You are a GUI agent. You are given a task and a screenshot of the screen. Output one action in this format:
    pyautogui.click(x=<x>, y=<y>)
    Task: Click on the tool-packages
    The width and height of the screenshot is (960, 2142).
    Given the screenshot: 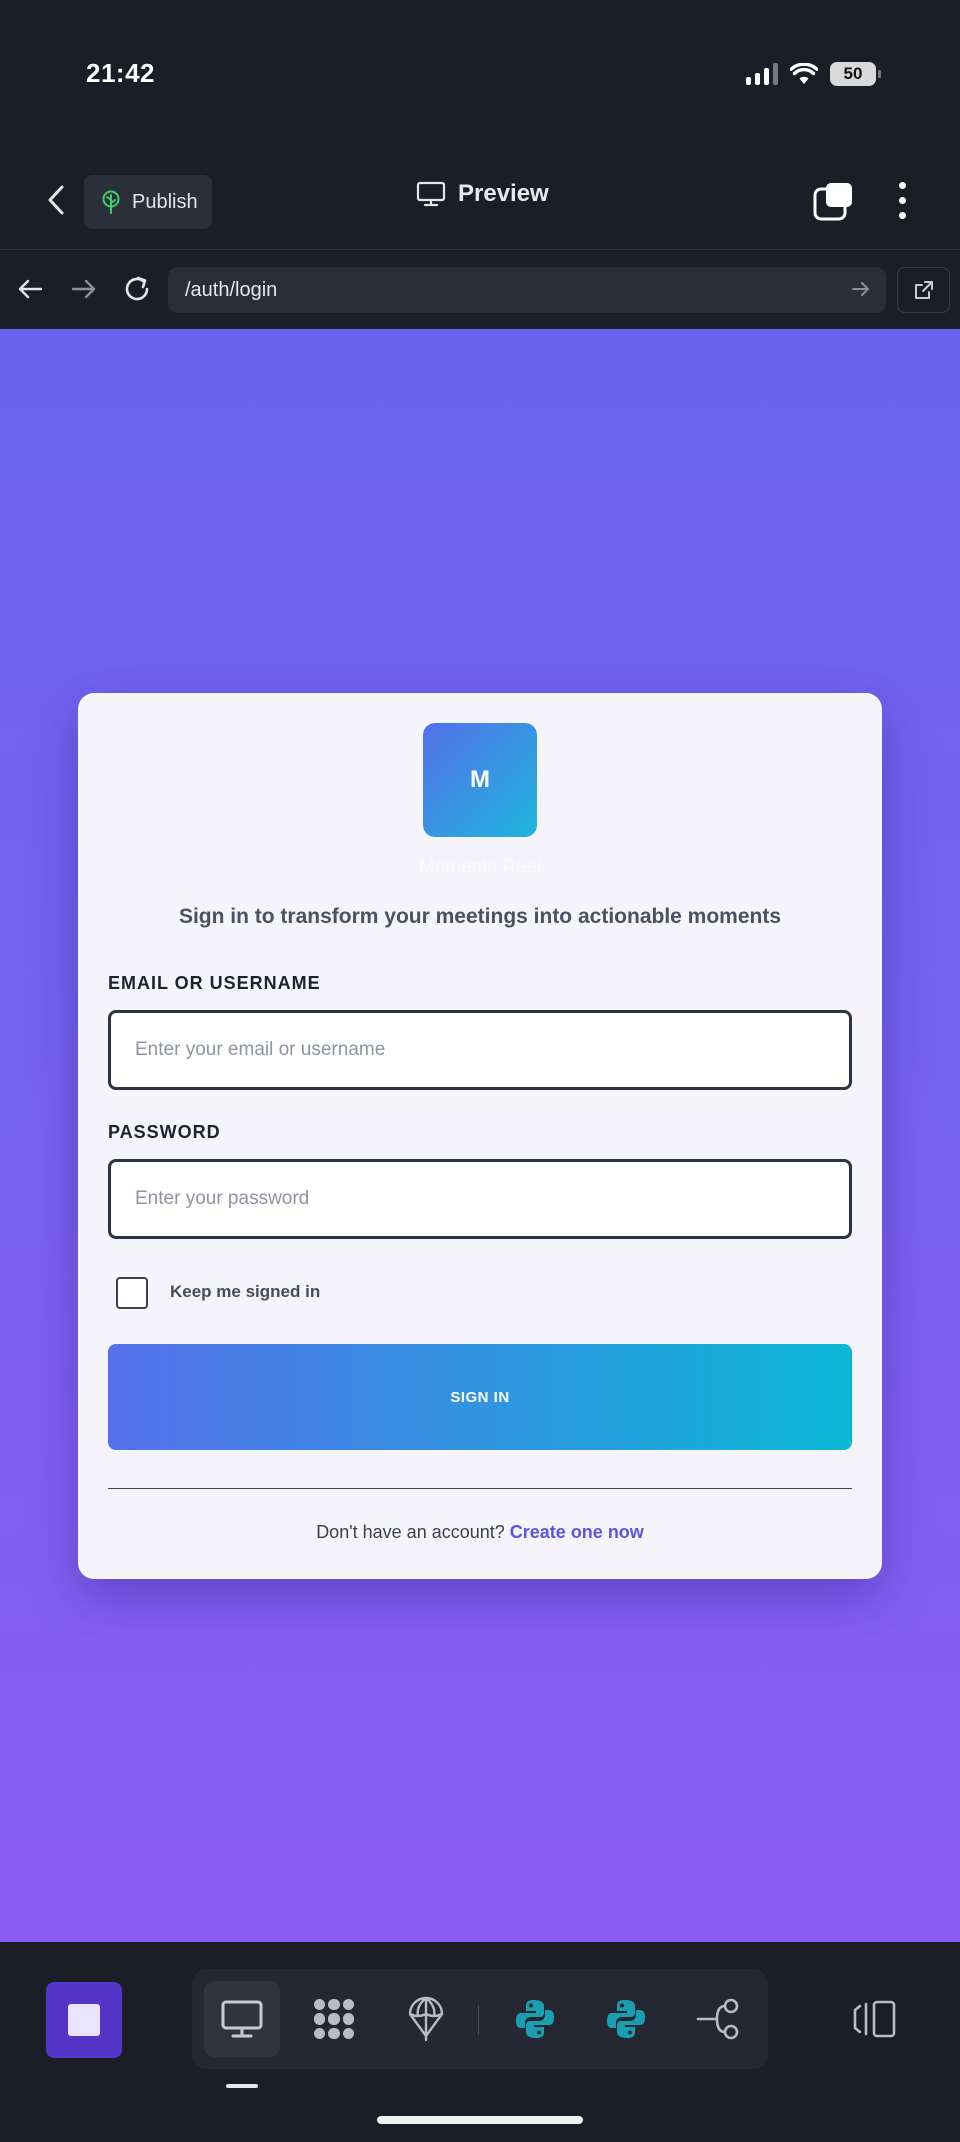 What is the action you would take?
    pyautogui.click(x=334, y=2019)
    